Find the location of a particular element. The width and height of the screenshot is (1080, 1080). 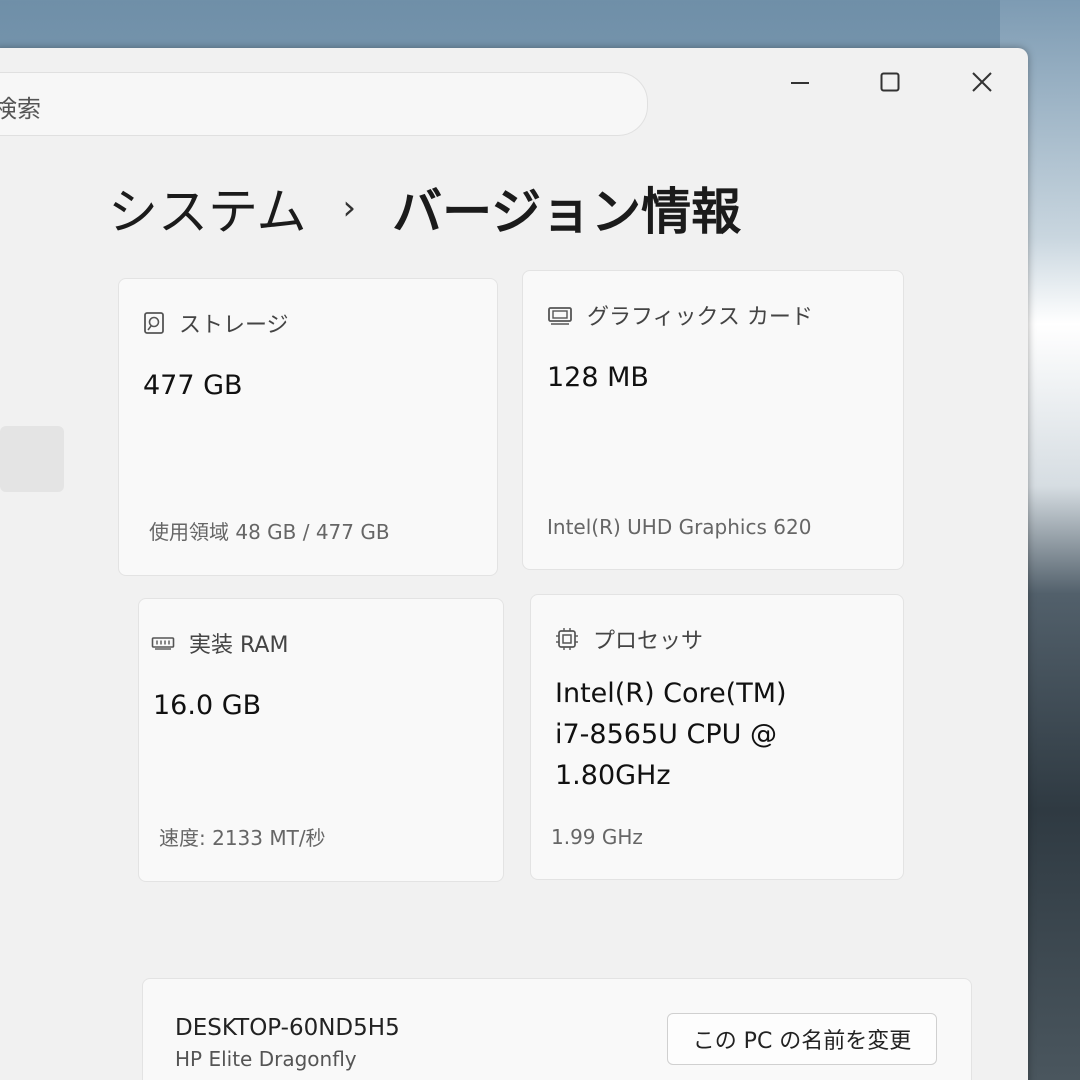

storage-detail: 使用領域 48 GB / 477 GB is located at coordinates (269, 532).